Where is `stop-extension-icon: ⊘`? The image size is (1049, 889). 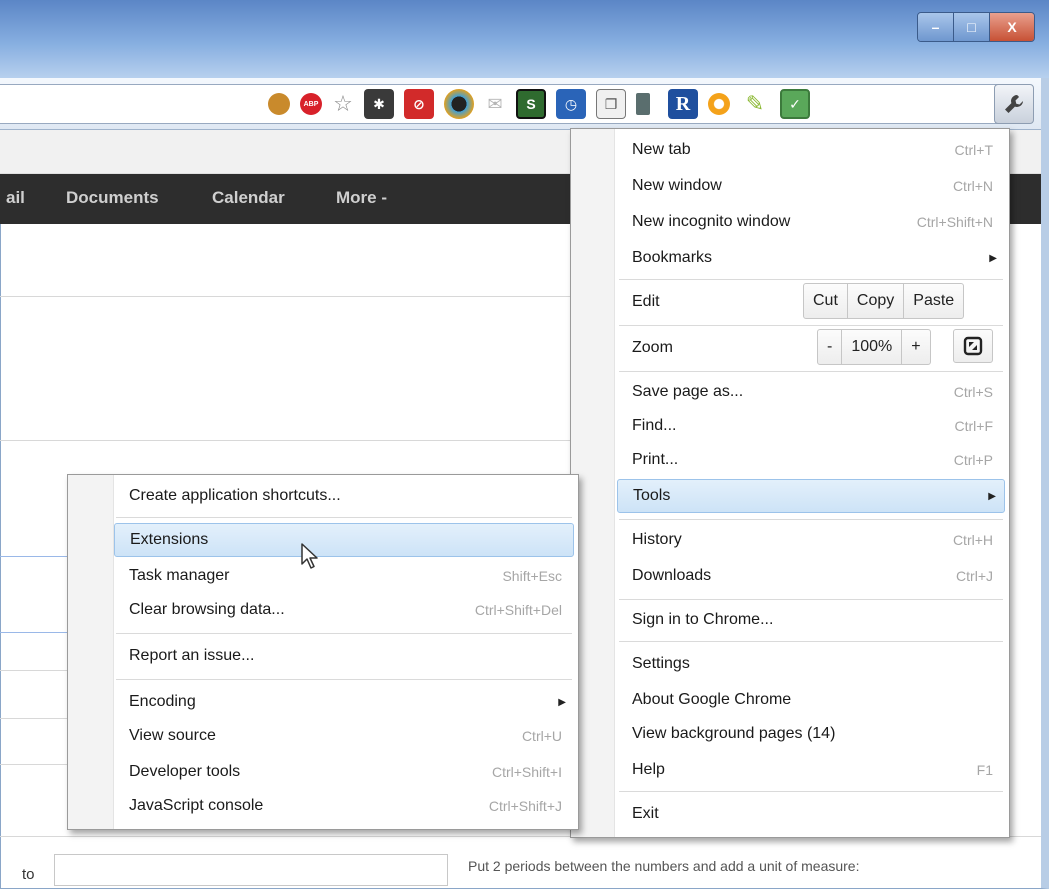
stop-extension-icon: ⊘ is located at coordinates (419, 104).